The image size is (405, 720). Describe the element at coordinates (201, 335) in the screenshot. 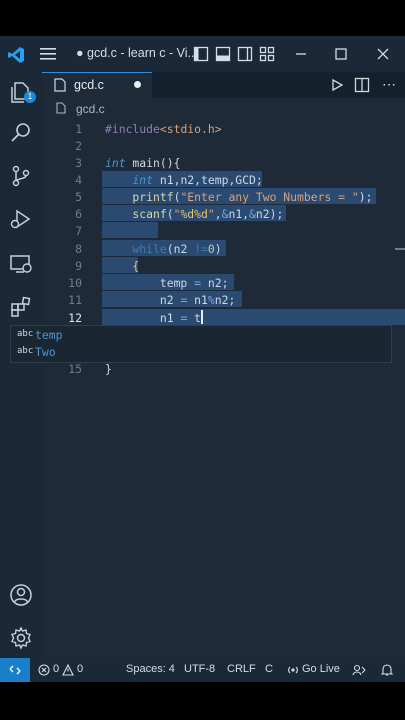

I see `suggestion-item: abc temp` at that location.